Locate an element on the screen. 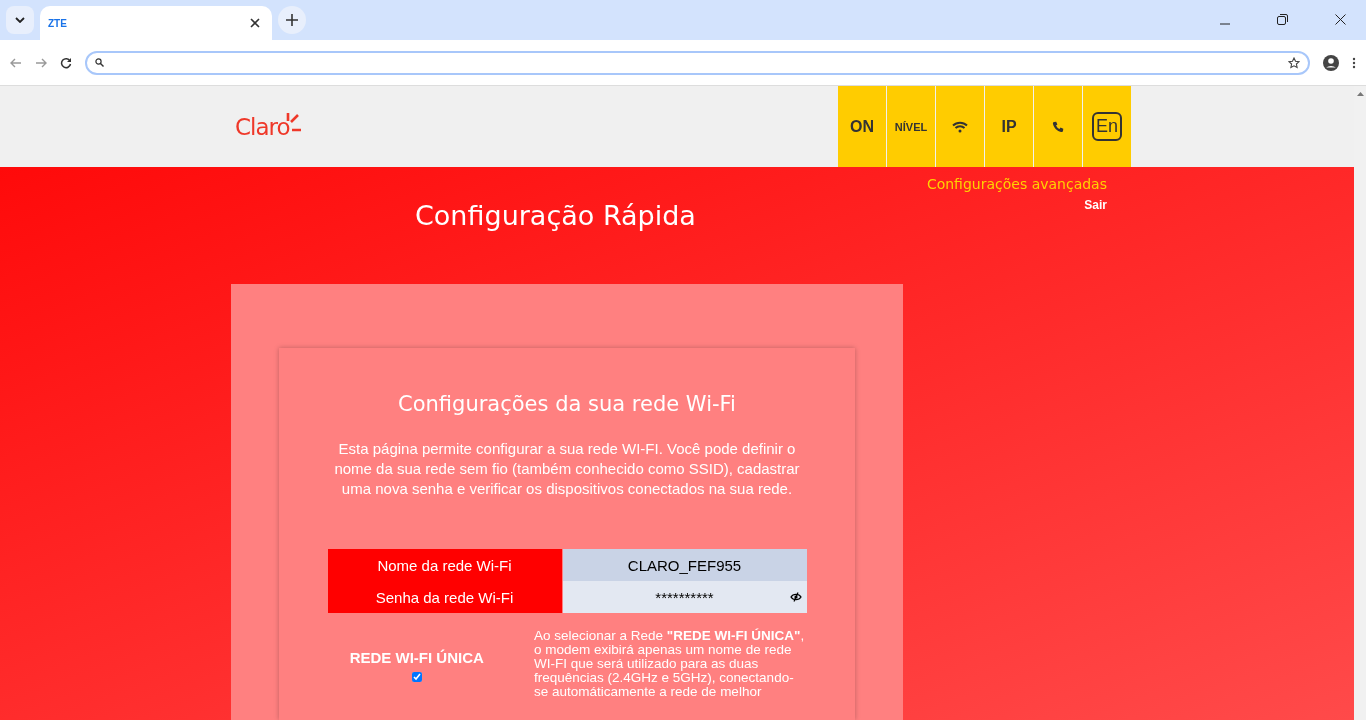  password-field: ********** is located at coordinates (684, 597).